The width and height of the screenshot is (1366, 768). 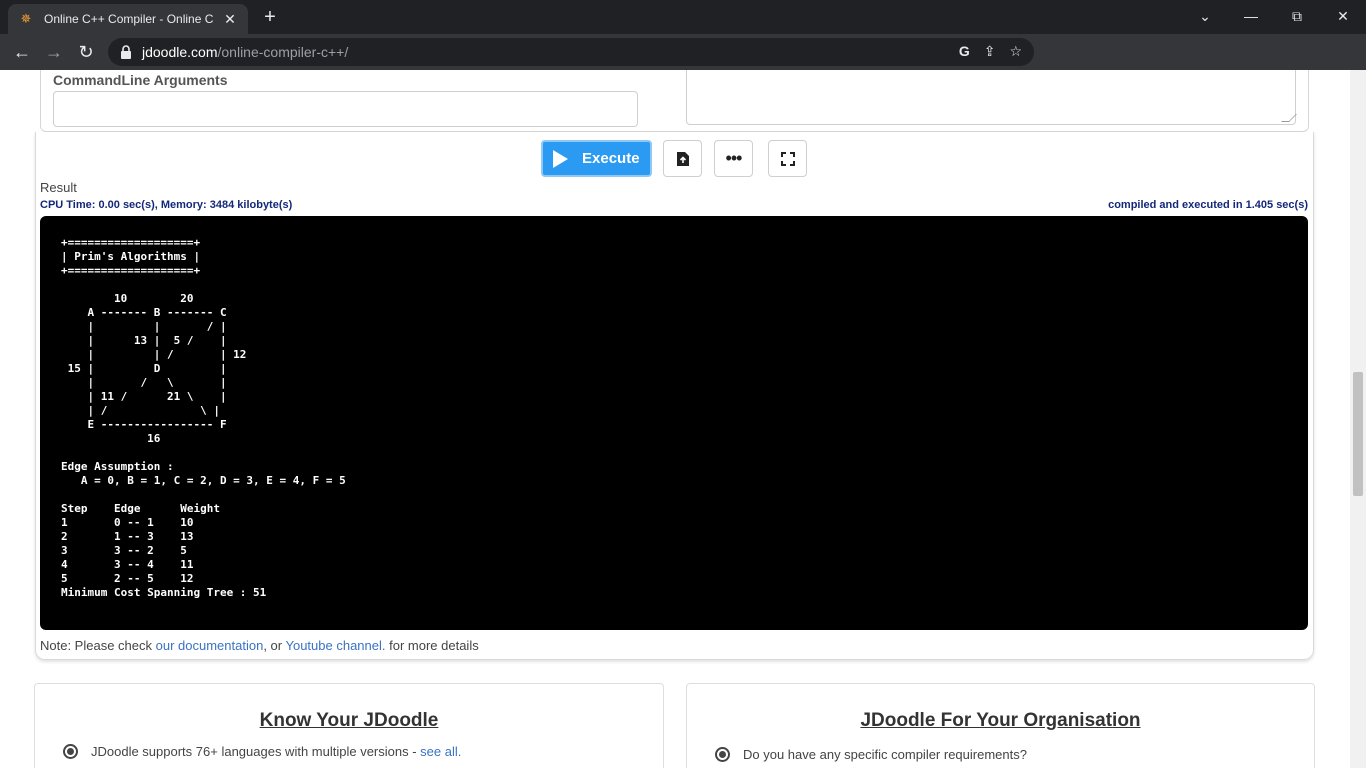 I want to click on minimize-icon: —, so click(x=1251, y=16).